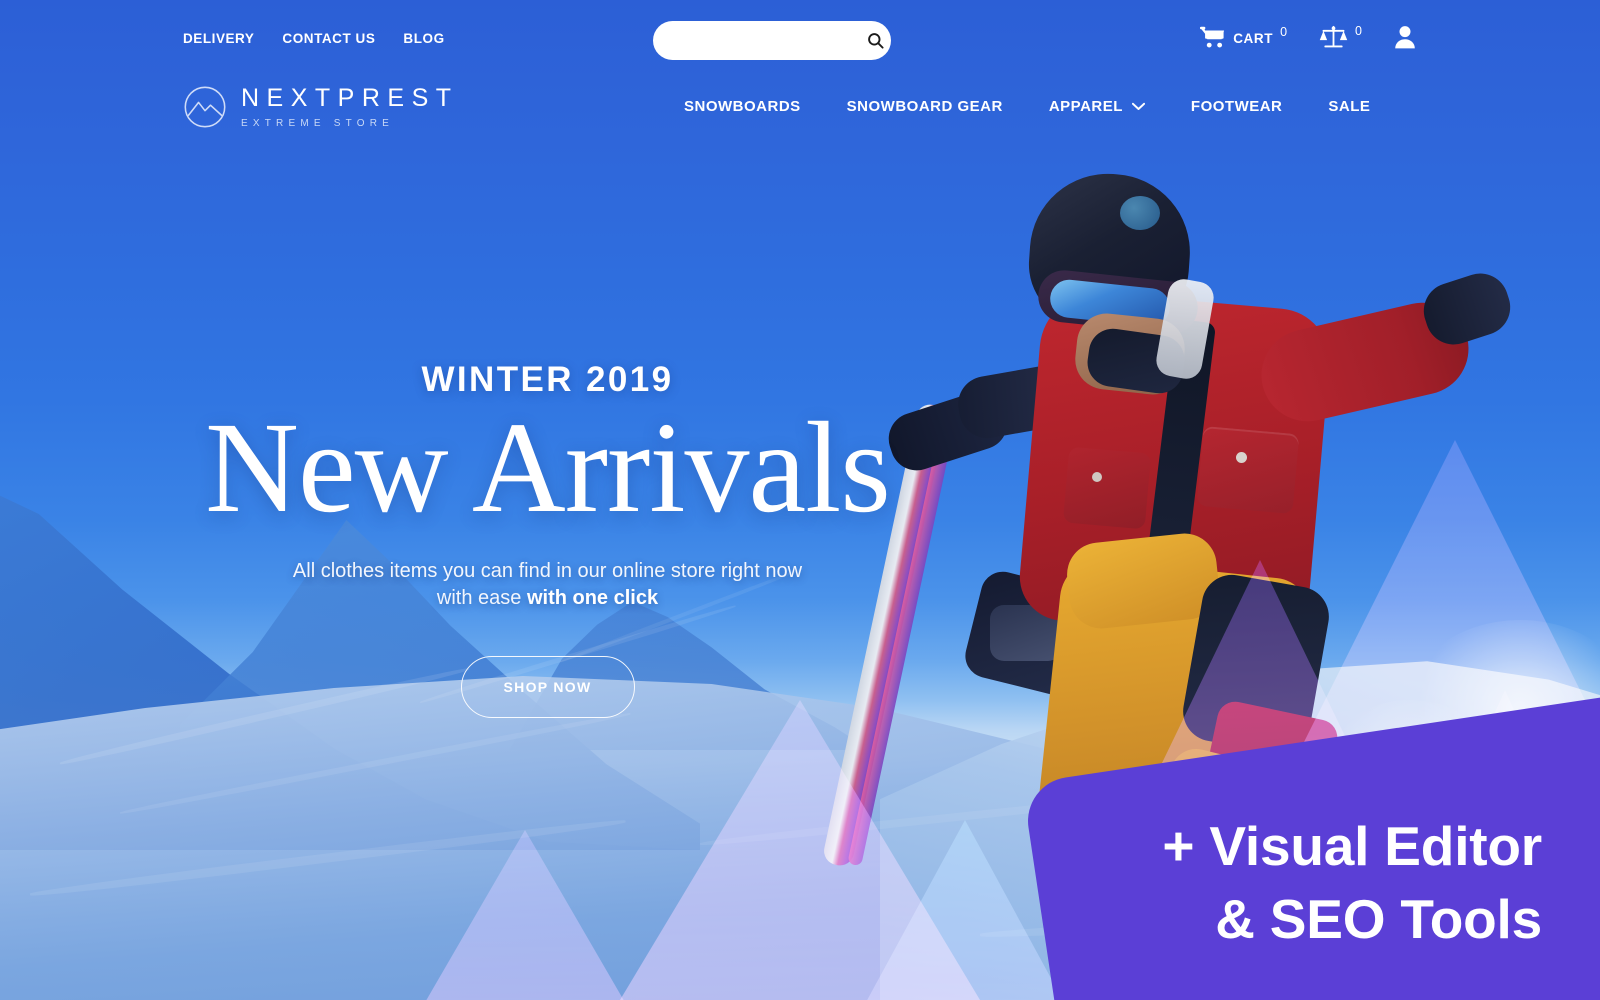 Image resolution: width=1600 pixels, height=1000 pixels. I want to click on utility-links: DELIVERY CONTACT US BLOG, so click(314, 38).